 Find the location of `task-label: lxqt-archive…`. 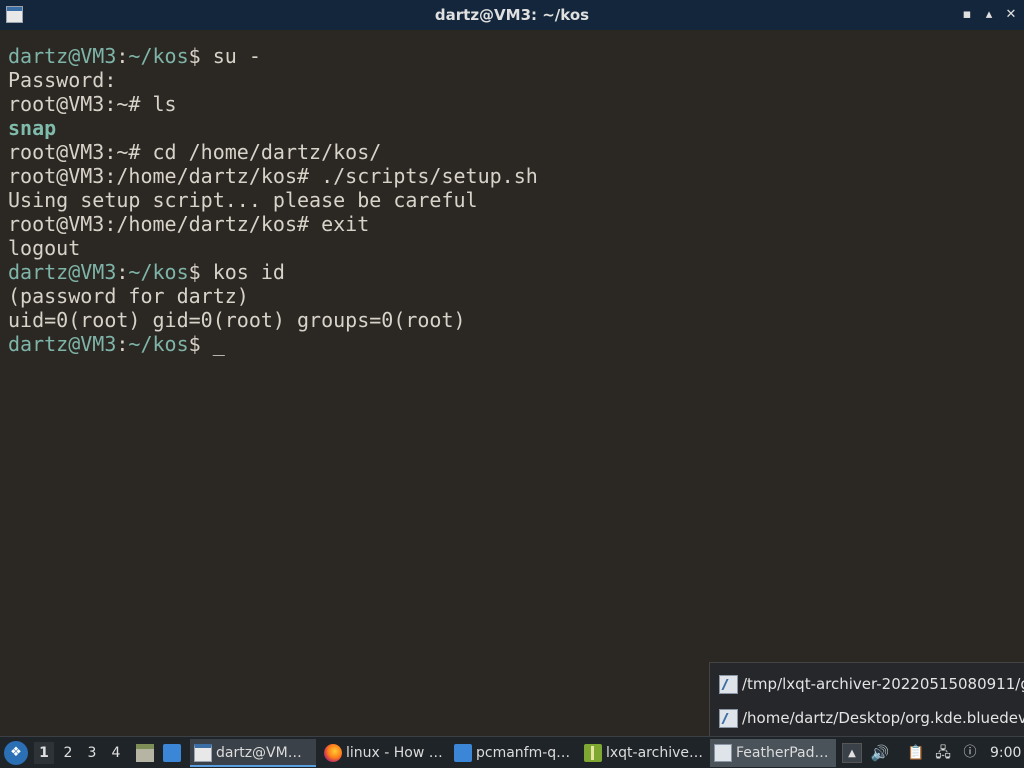

task-label: lxqt-archive… is located at coordinates (654, 753).